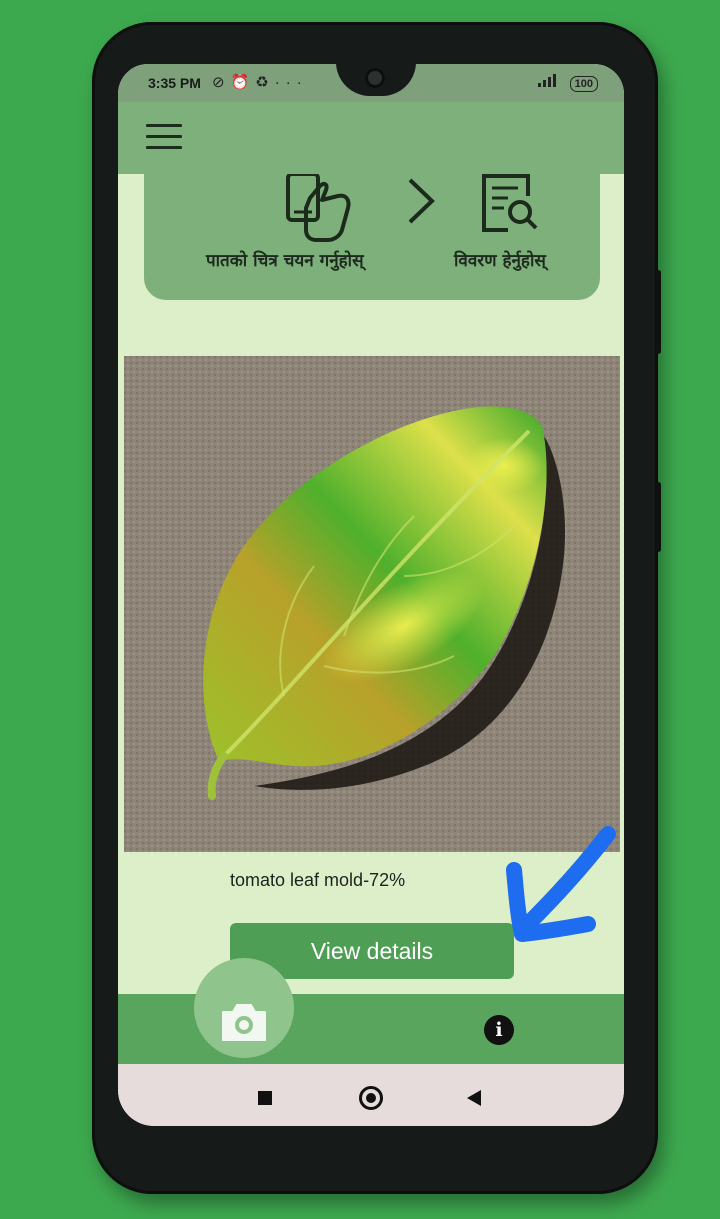 Image resolution: width=720 pixels, height=1219 pixels. What do you see at coordinates (500, 261) in the screenshot?
I see `step-view-details-label: विवरण हेर्नुहोस्` at bounding box center [500, 261].